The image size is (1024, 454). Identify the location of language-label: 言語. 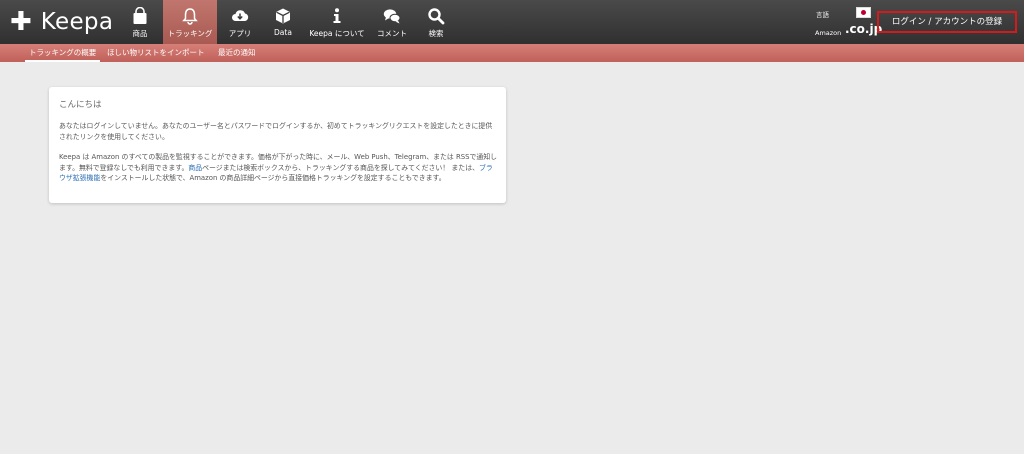
(822, 15).